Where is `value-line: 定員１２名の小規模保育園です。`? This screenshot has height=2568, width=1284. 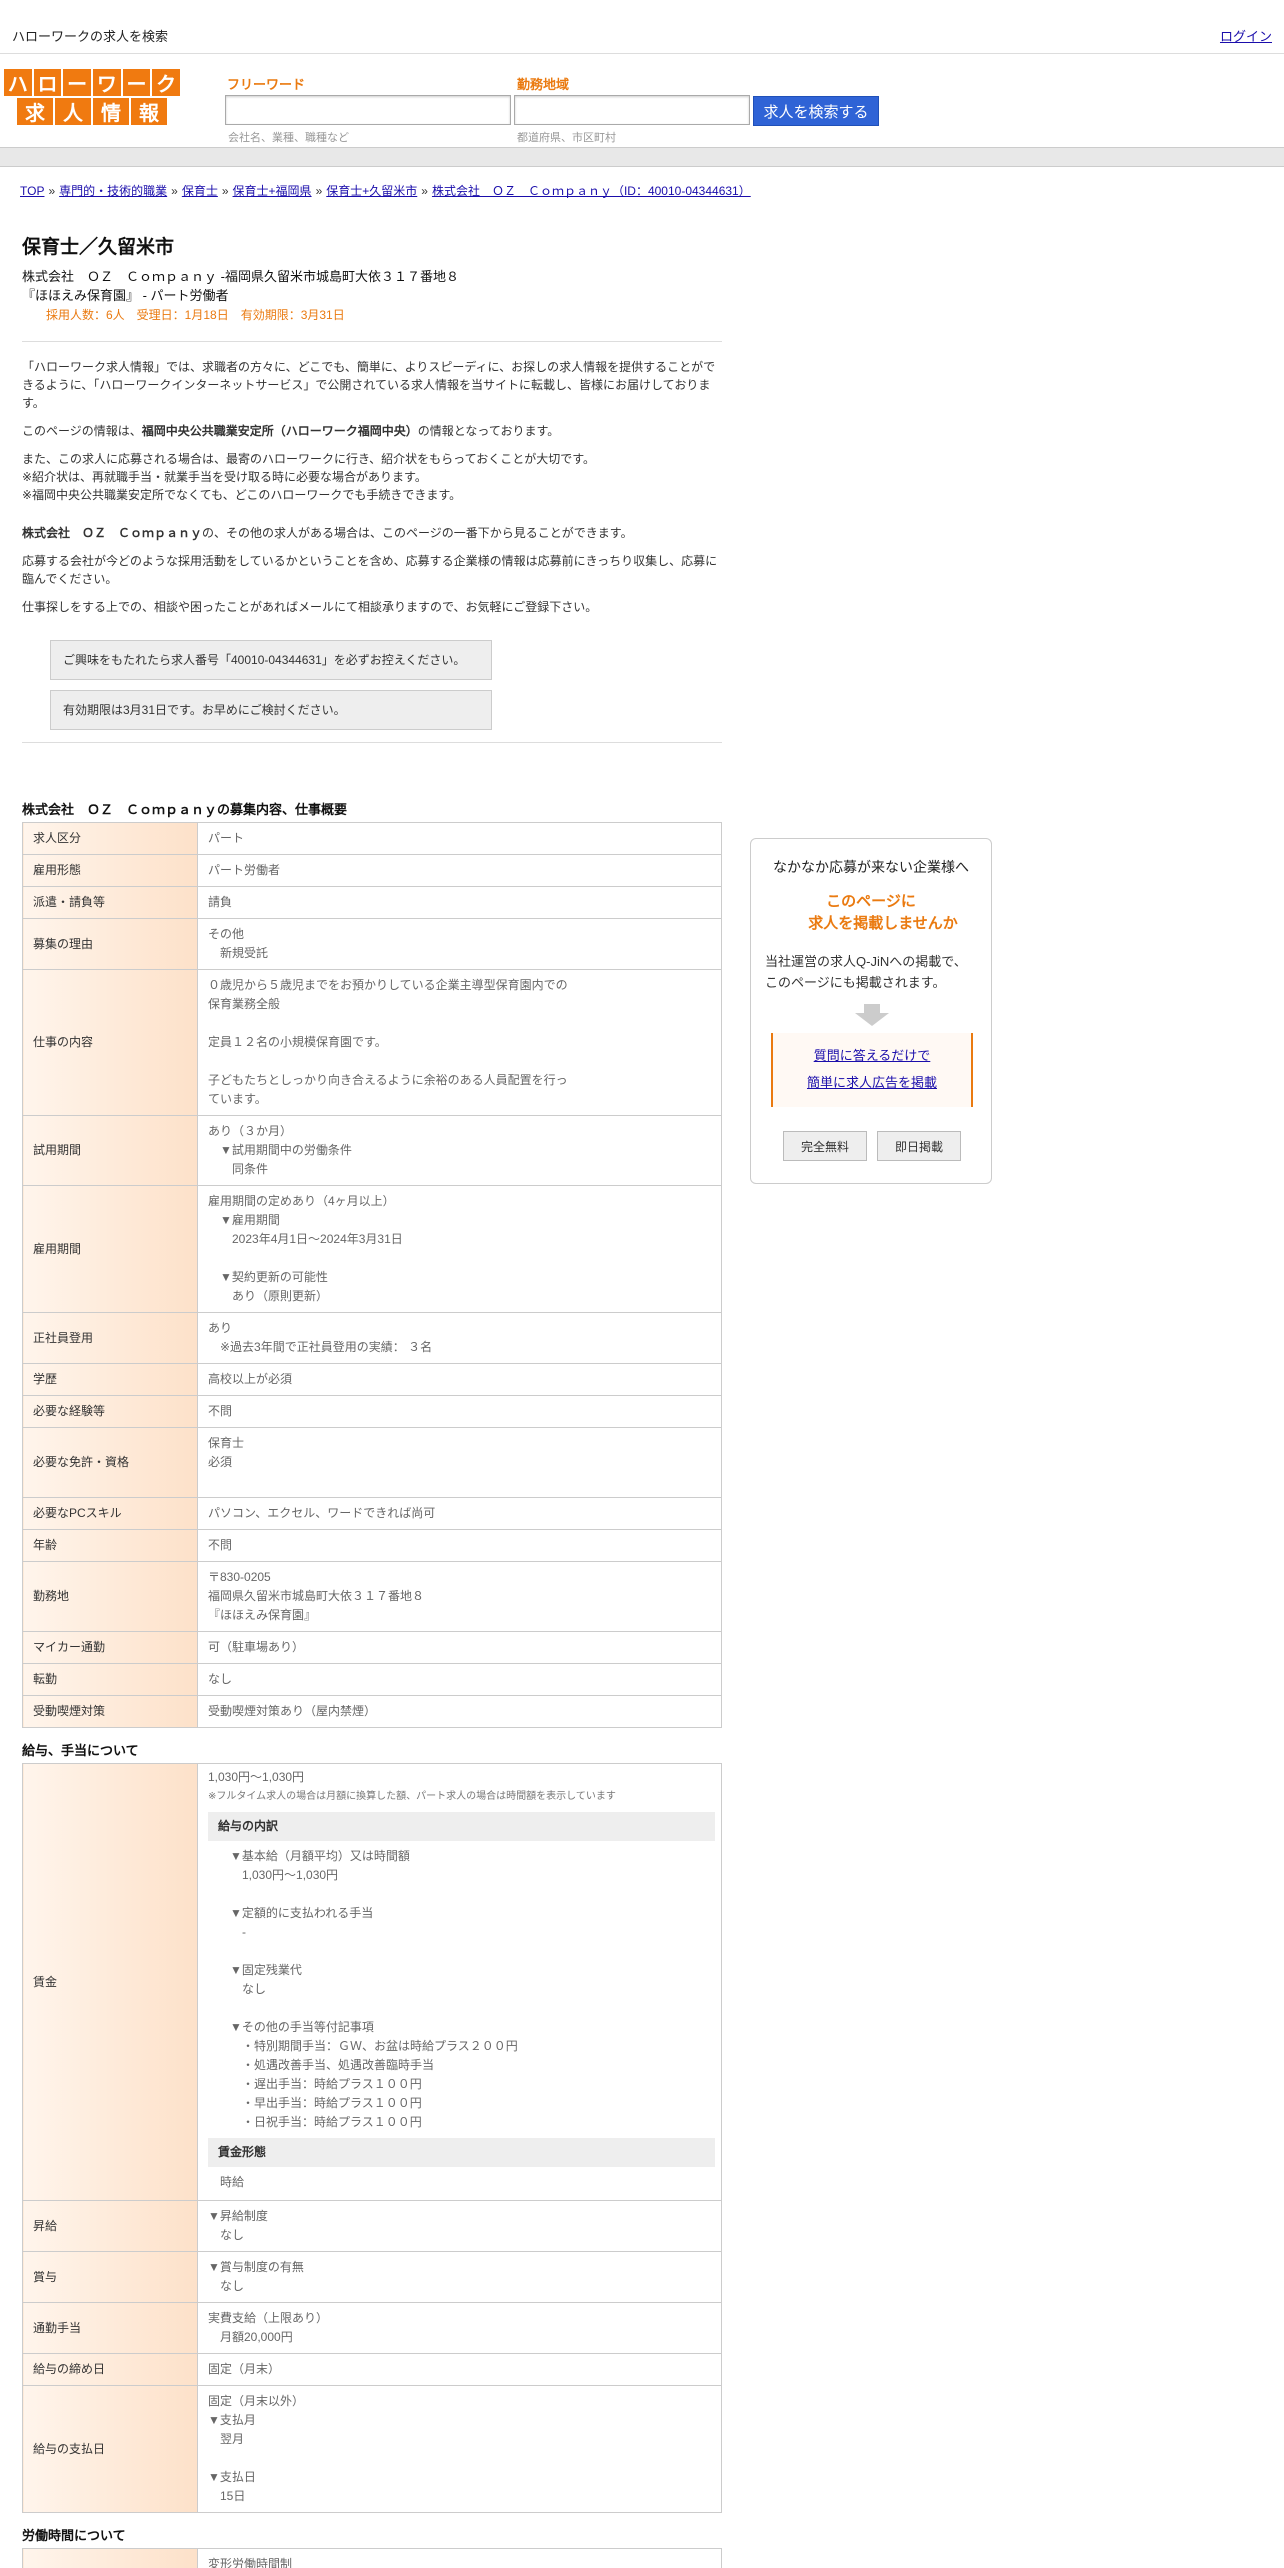
value-line: 定員１２名の小規模保育園です。 is located at coordinates (297, 1042).